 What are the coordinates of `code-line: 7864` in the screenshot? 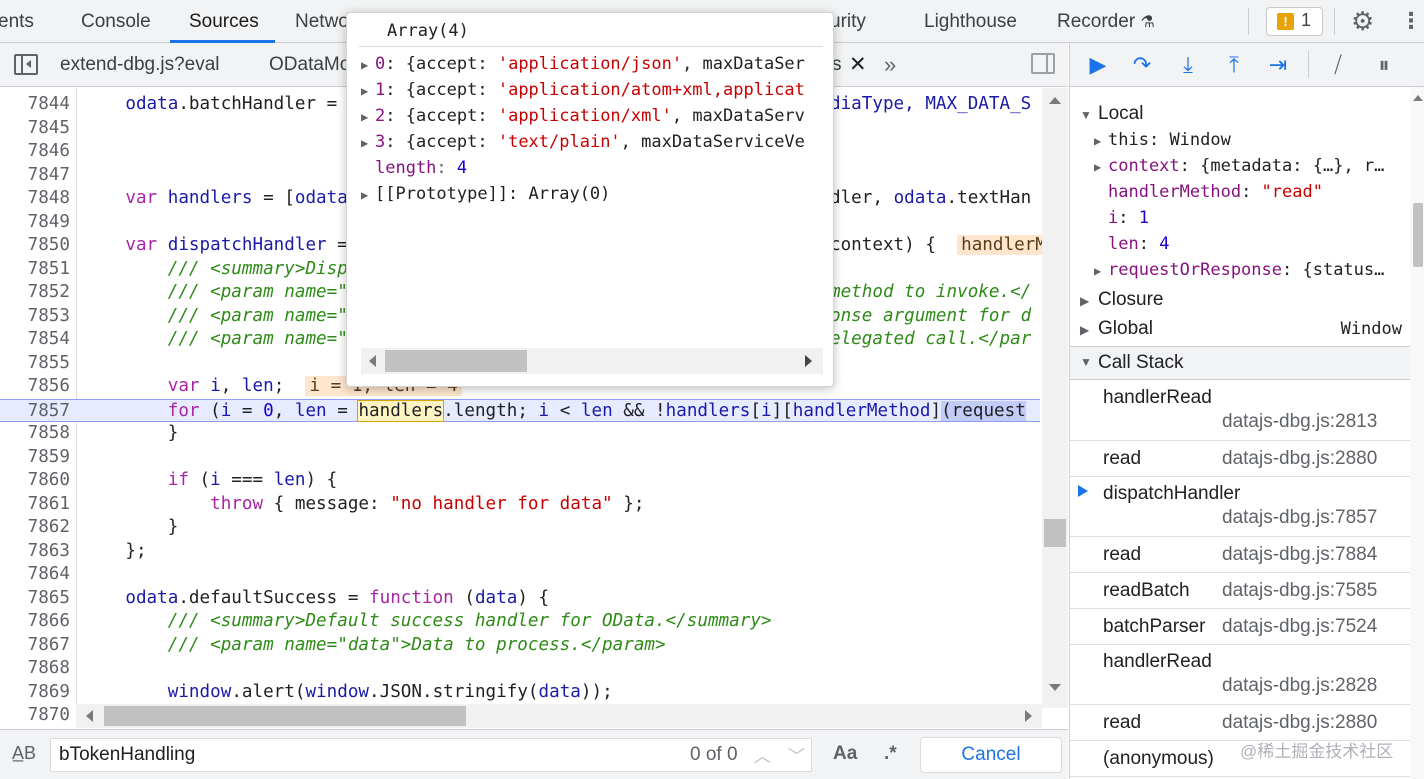 It's located at (520, 575).